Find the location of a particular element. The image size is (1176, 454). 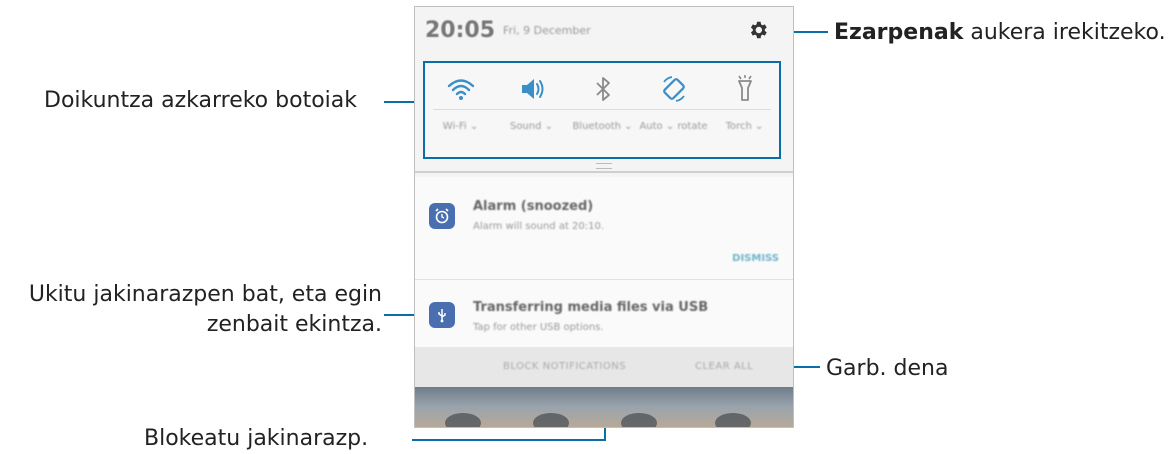

quick-setting-label: Auto ⌄ rotate is located at coordinates (673, 126).